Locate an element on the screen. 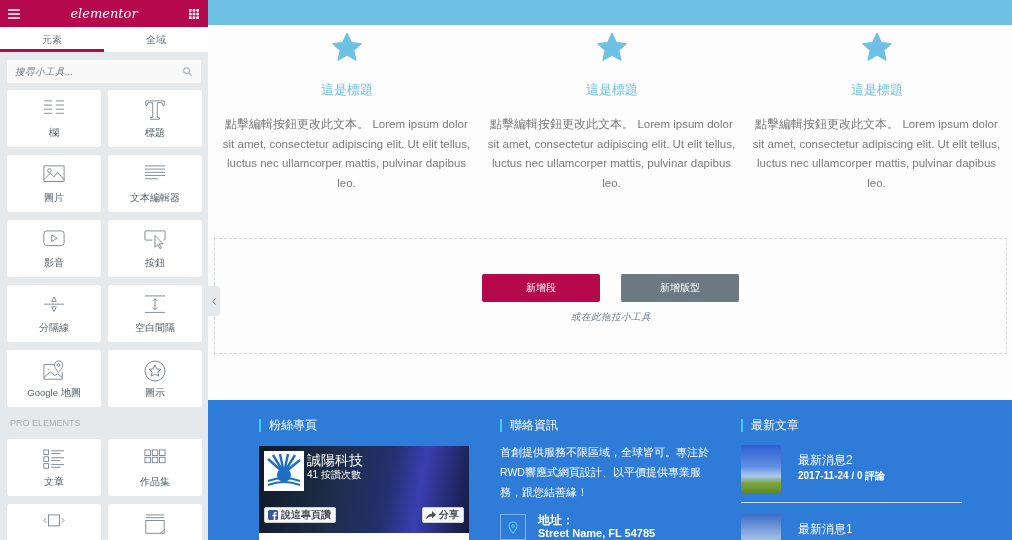 This screenshot has width=1012, height=540. widget-card: 標題 is located at coordinates (155, 118).